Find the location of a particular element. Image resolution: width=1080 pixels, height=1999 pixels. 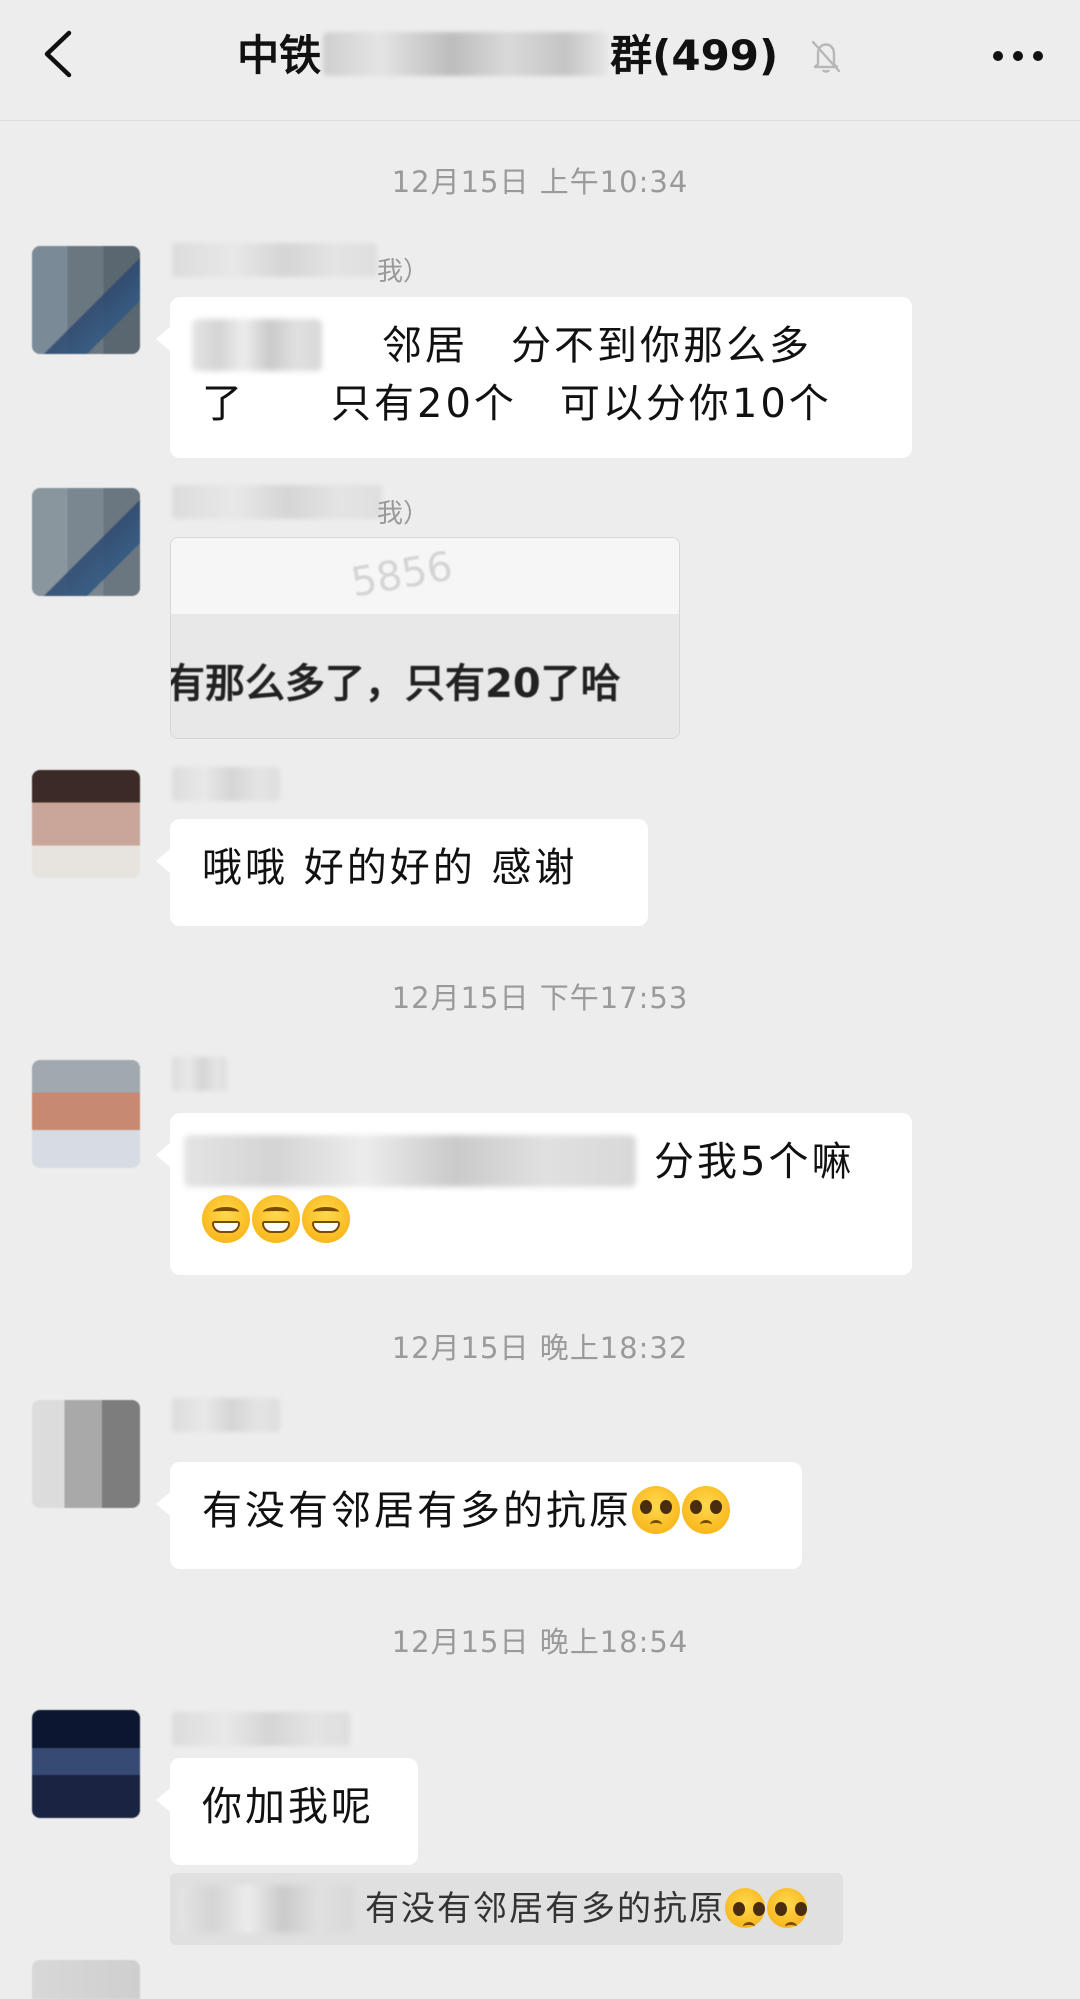

message-line is located at coordinates (541, 1220).